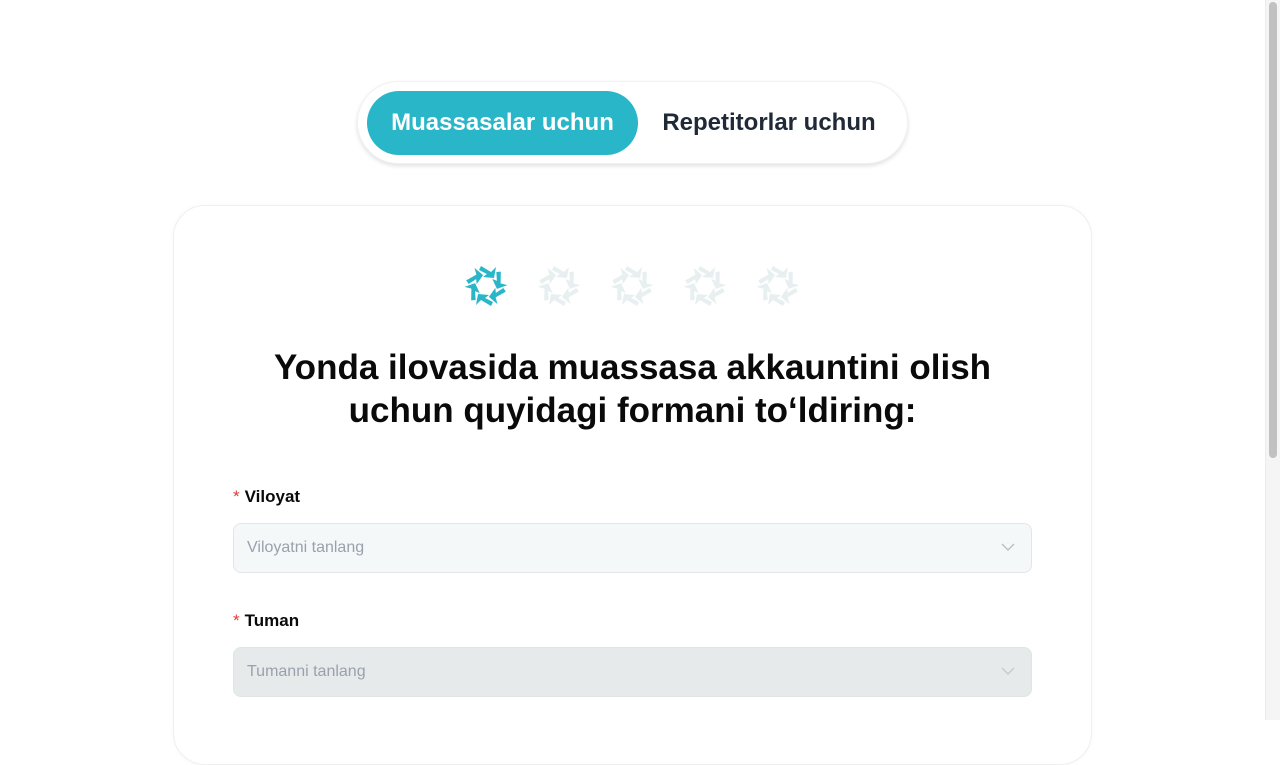 The width and height of the screenshot is (1280, 765). I want to click on tab-tutors: Repetitorlar uchun, so click(769, 123).